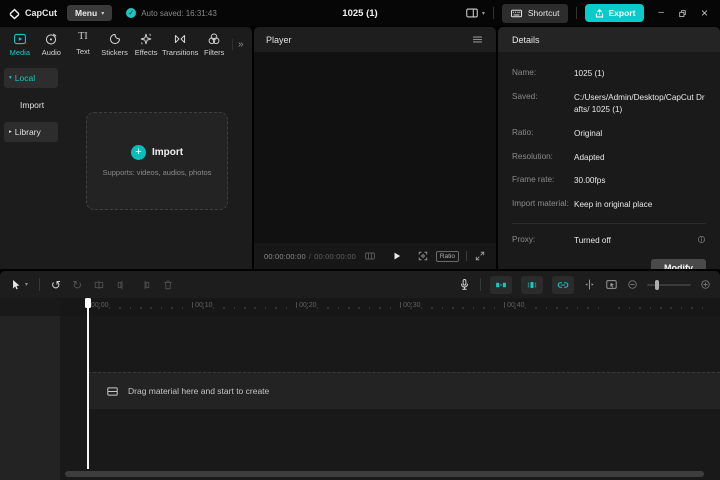 The height and width of the screenshot is (480, 720). What do you see at coordinates (477, 39) in the screenshot?
I see `player-menu-icon` at bounding box center [477, 39].